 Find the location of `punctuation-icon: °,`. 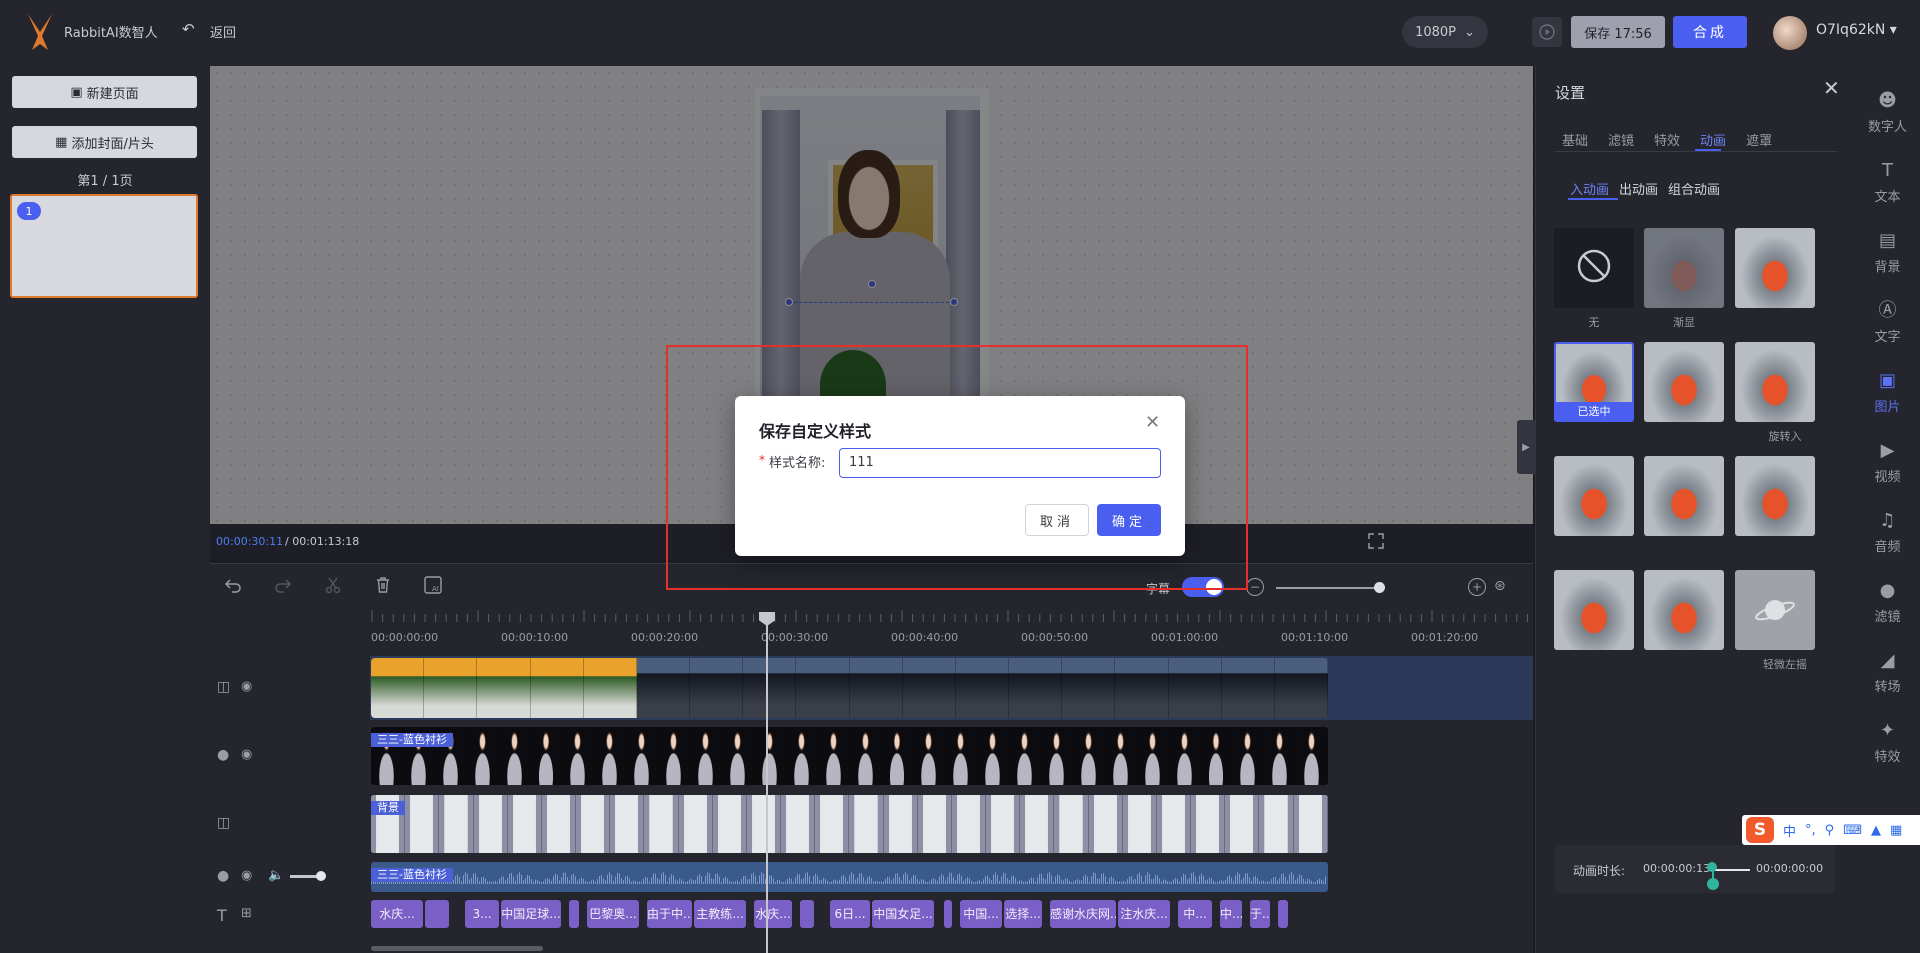

punctuation-icon: °, is located at coordinates (1810, 830).